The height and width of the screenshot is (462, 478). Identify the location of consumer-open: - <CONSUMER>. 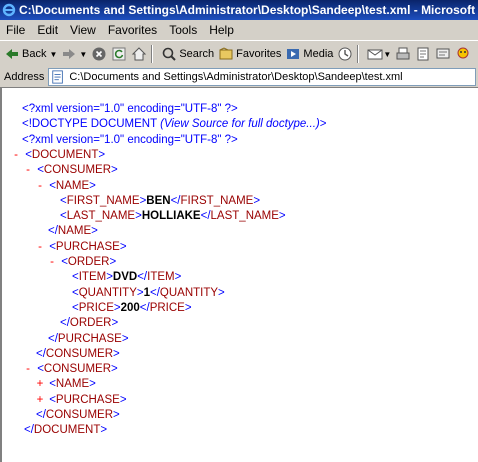
(148, 170).